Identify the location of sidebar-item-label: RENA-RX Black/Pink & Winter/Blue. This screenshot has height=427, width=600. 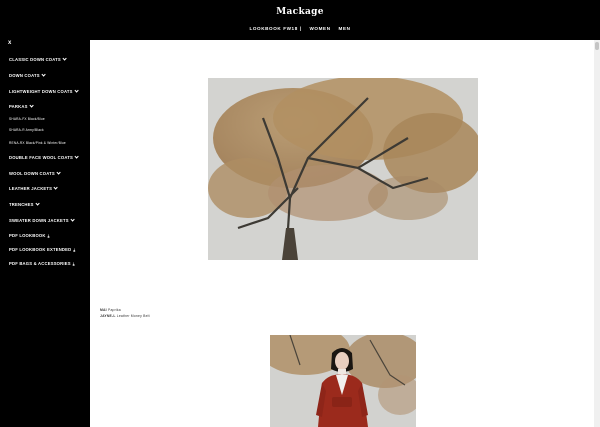
(37, 143).